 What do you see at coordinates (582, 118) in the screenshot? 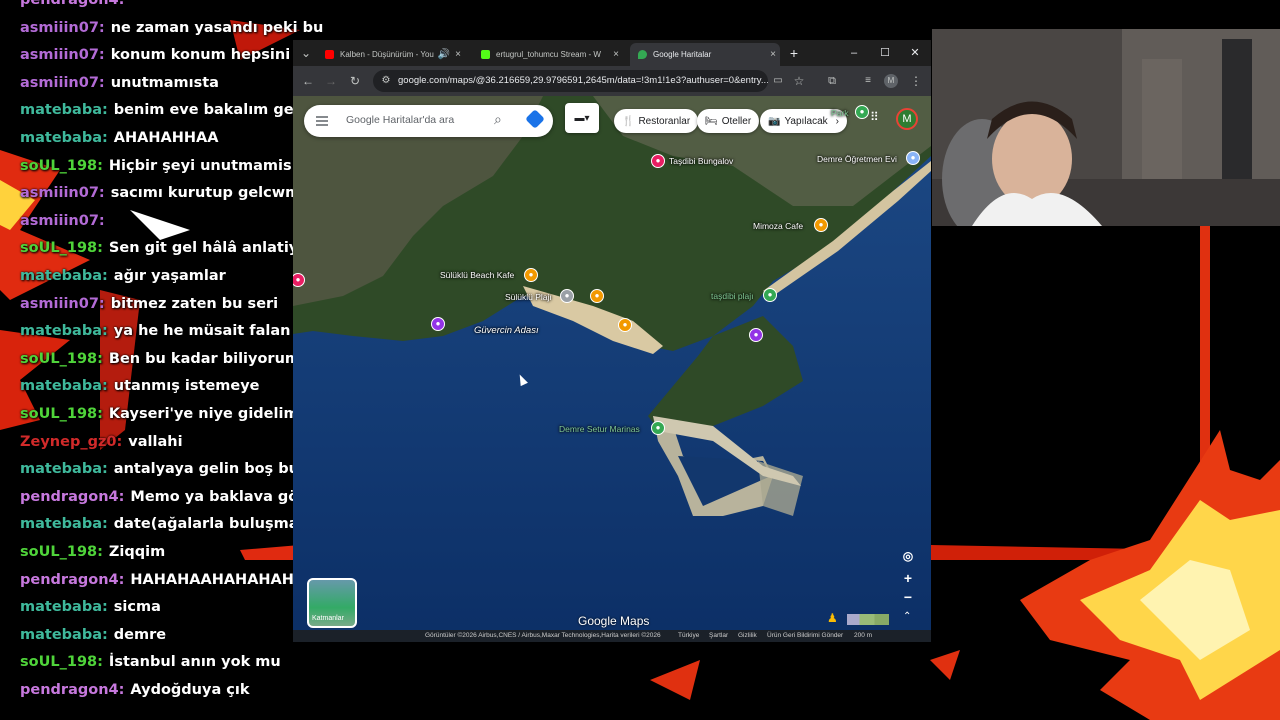
I see `transport-toggle: ▬▾` at bounding box center [582, 118].